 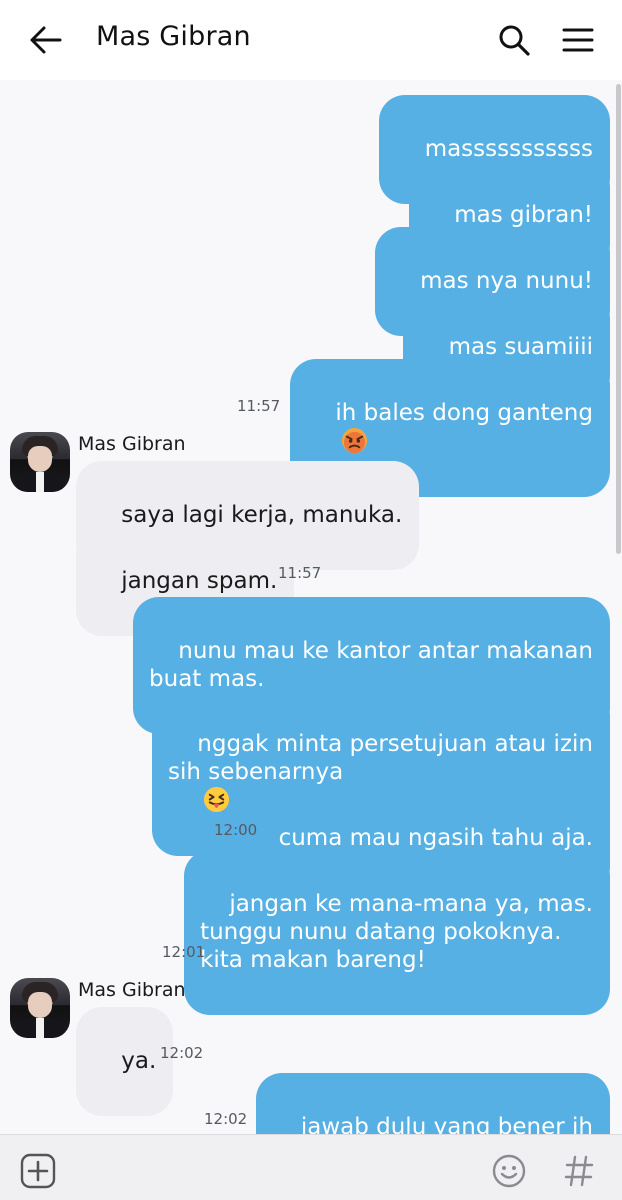 I want to click on input-bar, so click(x=311, y=1167).